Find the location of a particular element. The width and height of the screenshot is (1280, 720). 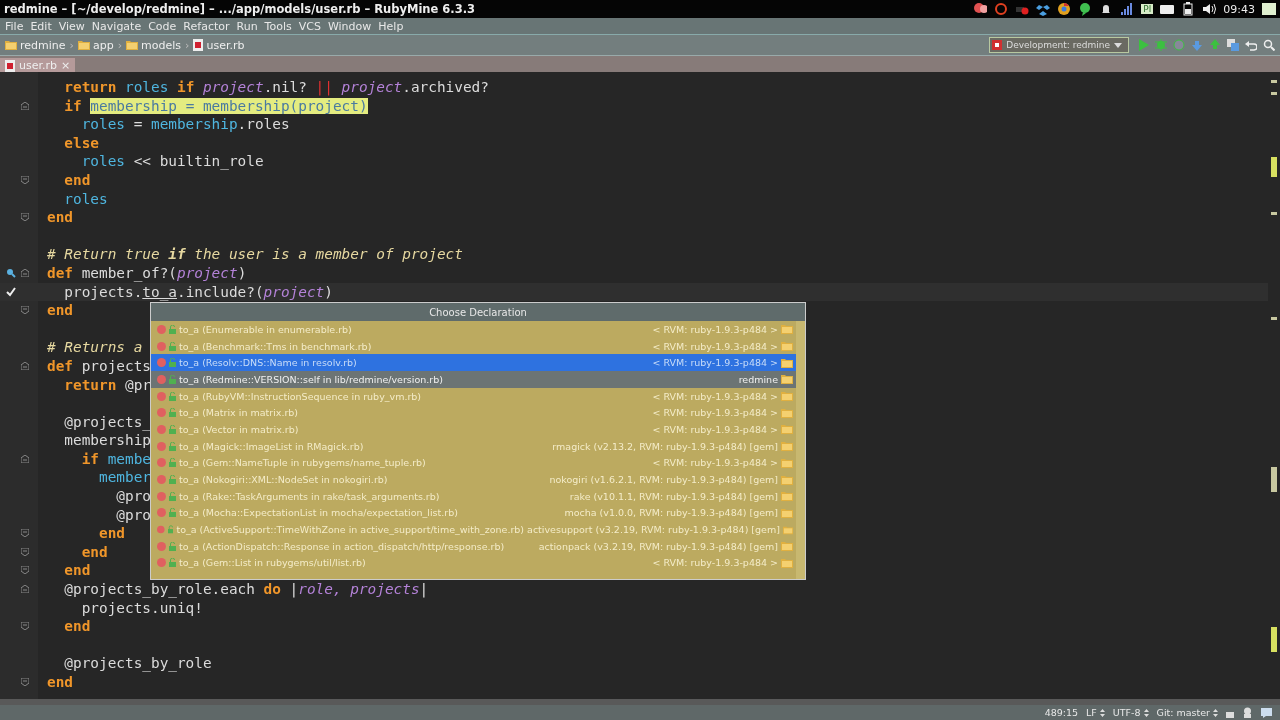

breadcrumb-item: models is located at coordinates (161, 45).